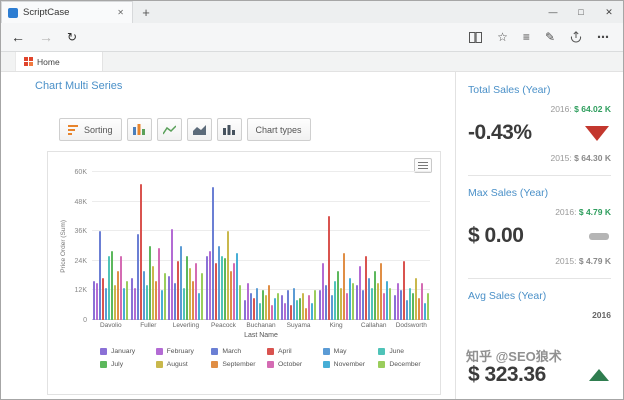 The image size is (624, 400). I want to click on favorites-star-icon: ☆, so click(502, 37).